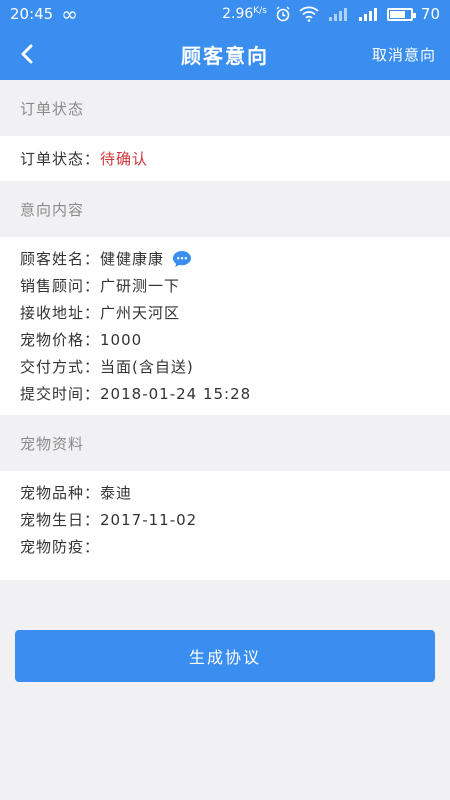 The height and width of the screenshot is (800, 450). What do you see at coordinates (225, 546) in the screenshot?
I see `pet-vaccination-row: 宠物防疫：` at bounding box center [225, 546].